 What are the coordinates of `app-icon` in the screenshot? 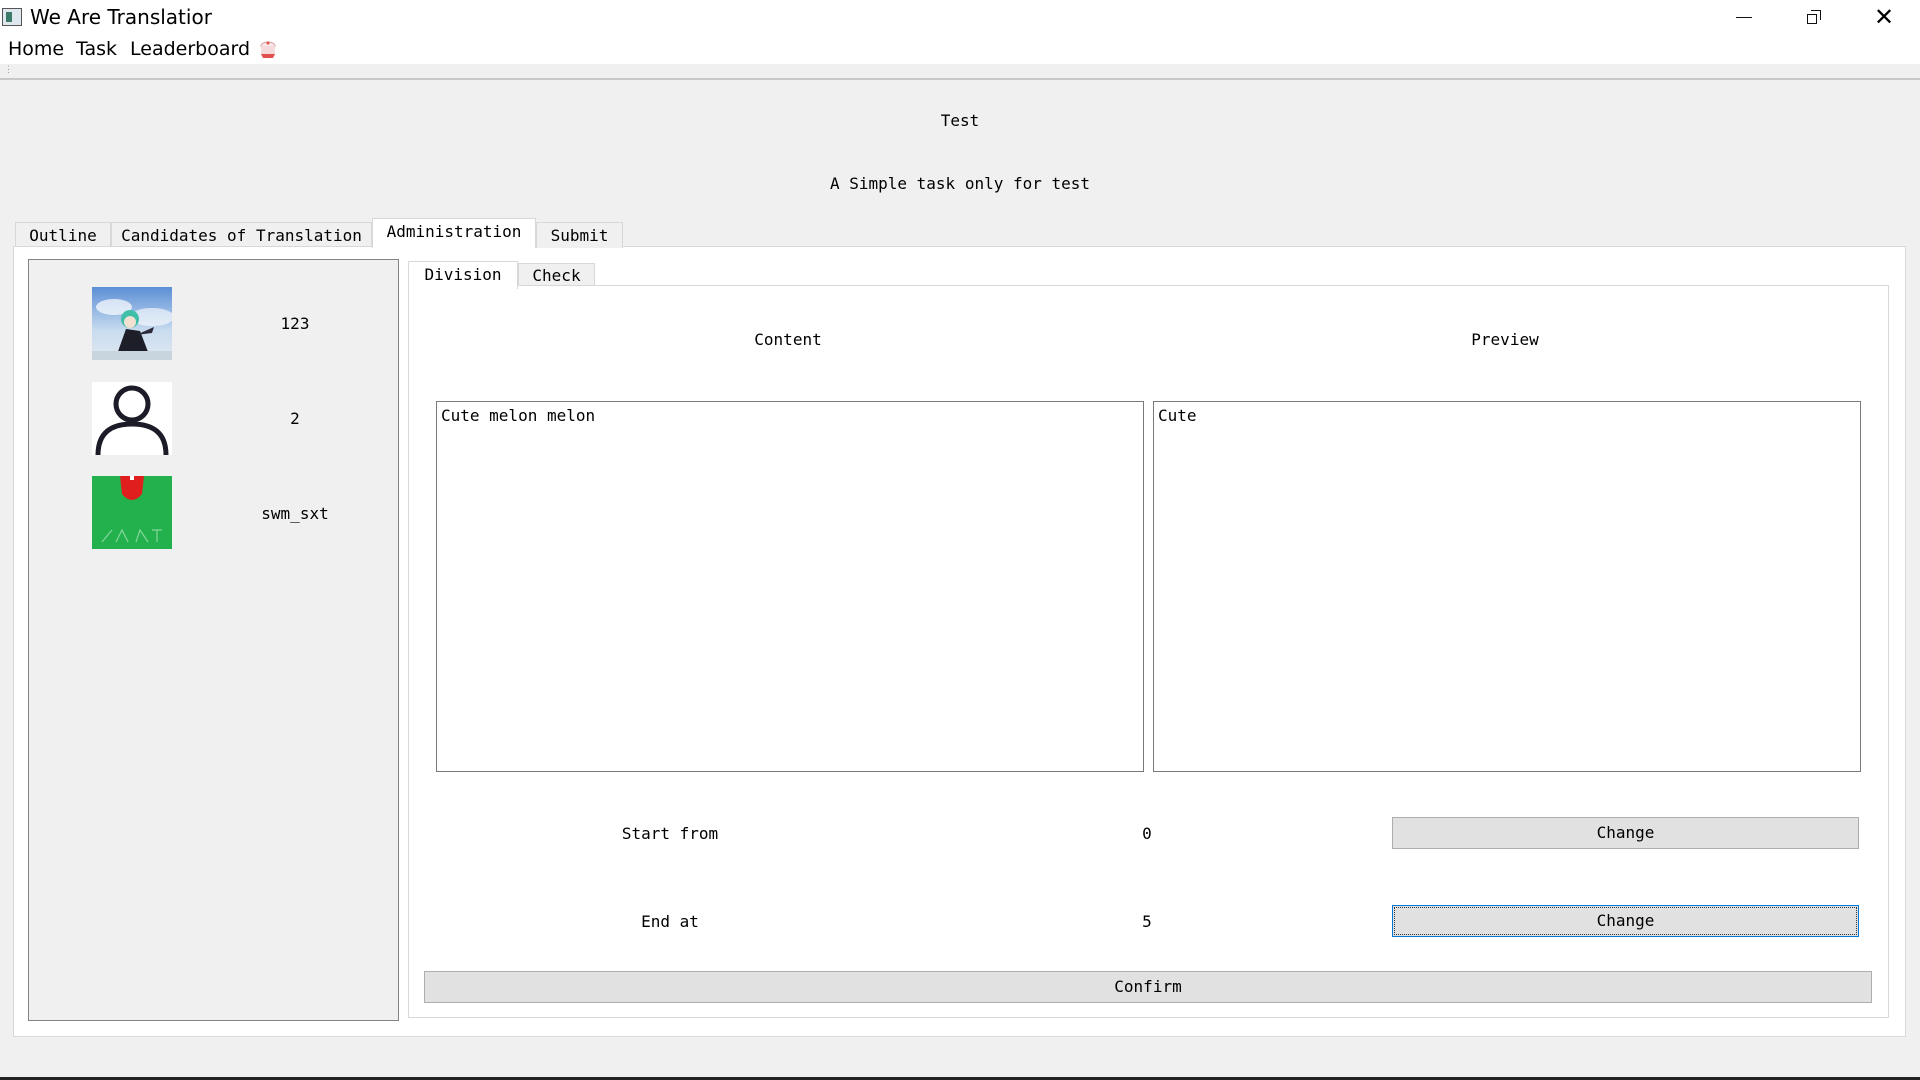 It's located at (12, 17).